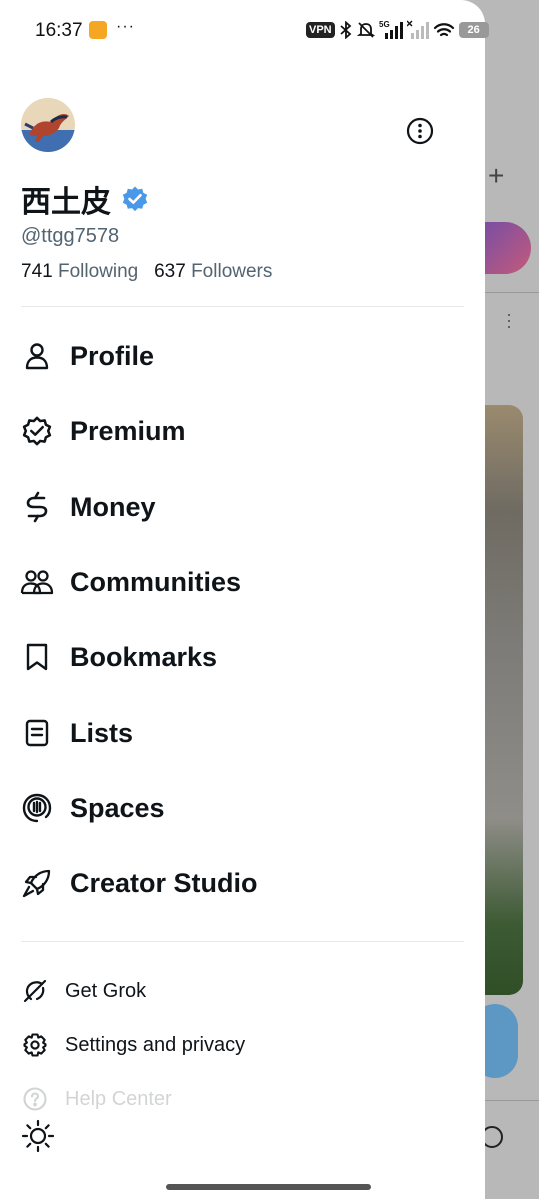 This screenshot has width=539, height=1199. I want to click on display-name: 西土皮, so click(66, 202).